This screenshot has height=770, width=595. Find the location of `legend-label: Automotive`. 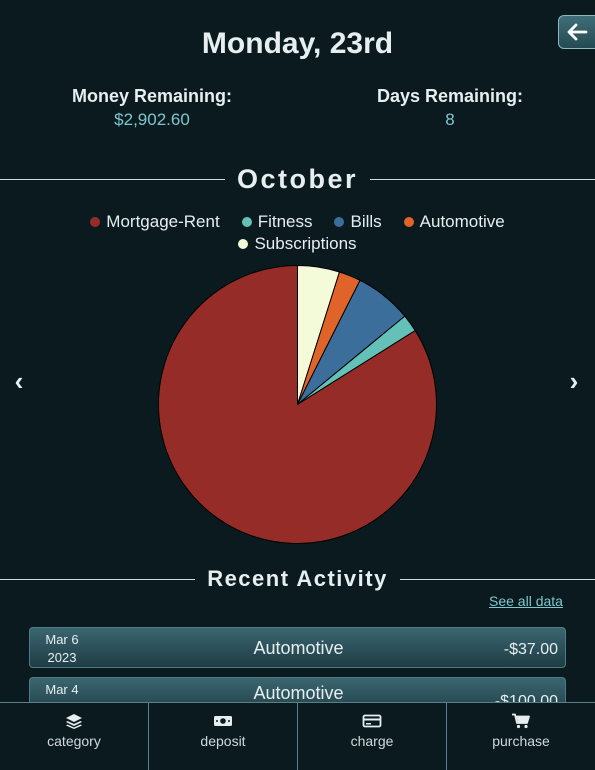

legend-label: Automotive is located at coordinates (462, 221).